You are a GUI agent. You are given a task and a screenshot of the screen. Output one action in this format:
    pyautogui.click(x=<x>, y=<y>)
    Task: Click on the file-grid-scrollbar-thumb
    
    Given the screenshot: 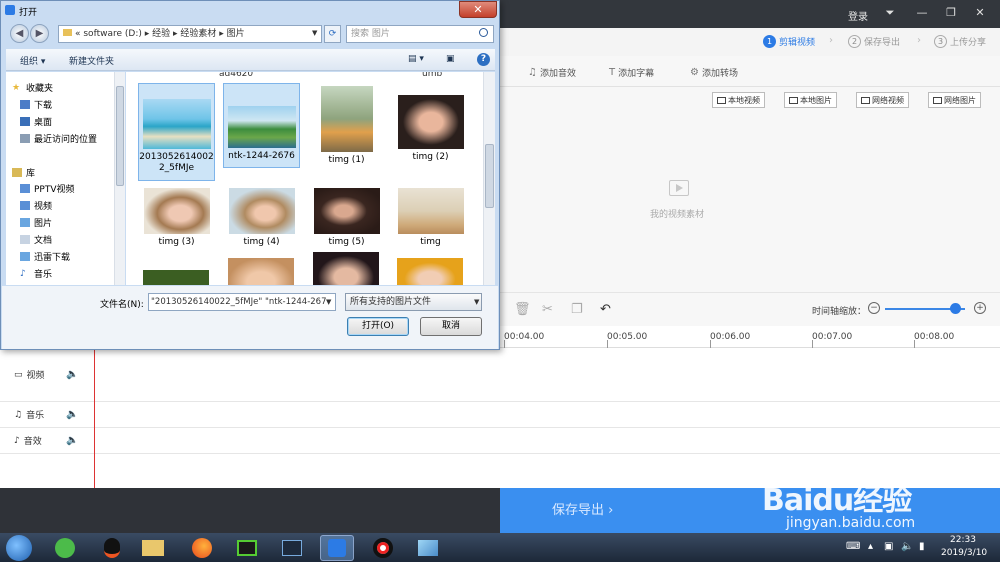 What is the action you would take?
    pyautogui.click(x=489, y=176)
    